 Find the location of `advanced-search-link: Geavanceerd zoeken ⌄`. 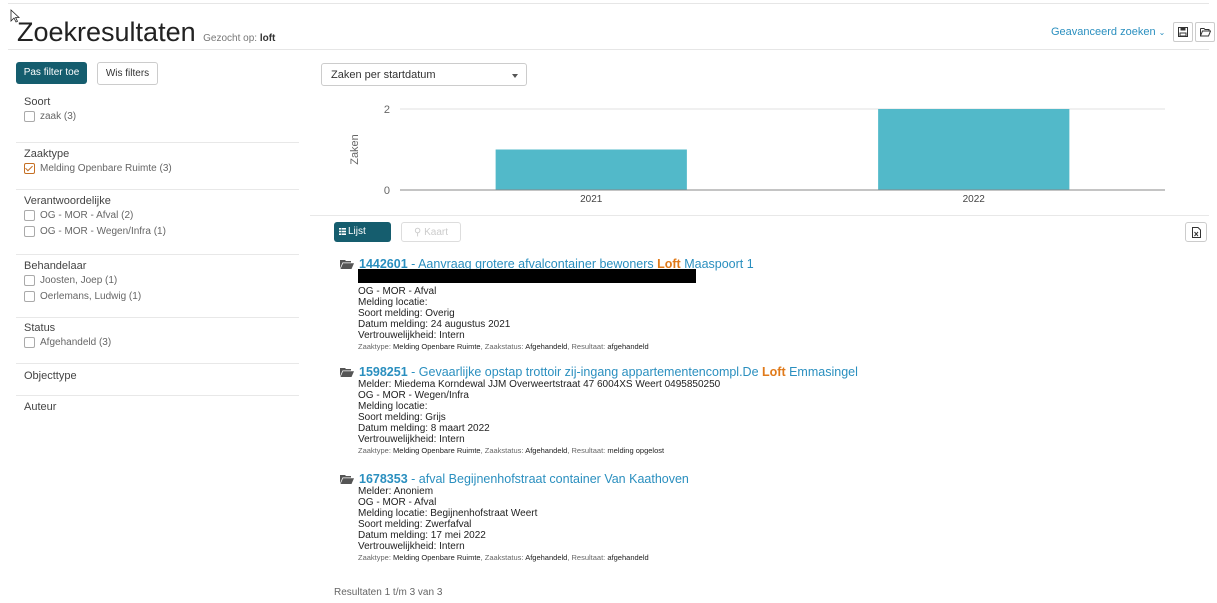

advanced-search-link: Geavanceerd zoeken ⌄ is located at coordinates (1108, 32).